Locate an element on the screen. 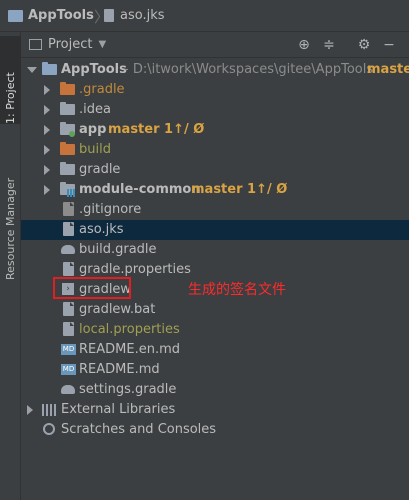 The image size is (409, 500). tree-item-label: gradle is located at coordinates (100, 169).